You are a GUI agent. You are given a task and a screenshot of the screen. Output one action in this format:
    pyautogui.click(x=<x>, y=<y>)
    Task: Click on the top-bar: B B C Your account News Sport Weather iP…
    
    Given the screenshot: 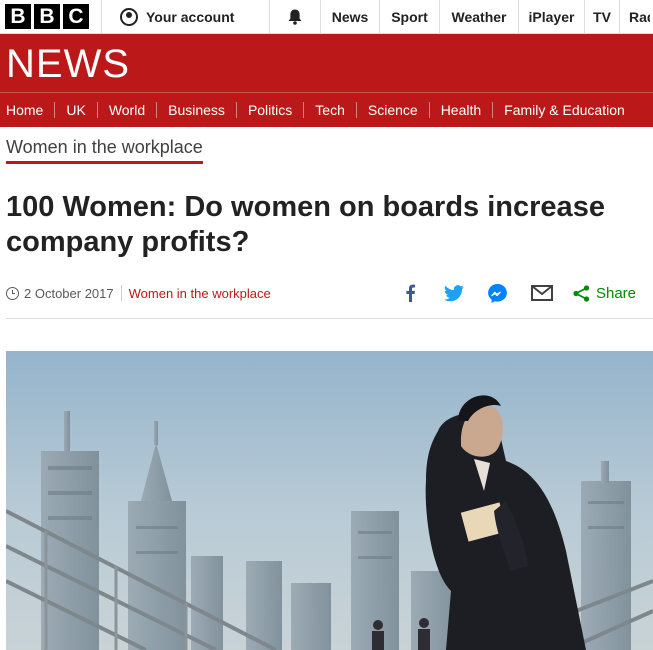 What is the action you would take?
    pyautogui.click(x=326, y=17)
    